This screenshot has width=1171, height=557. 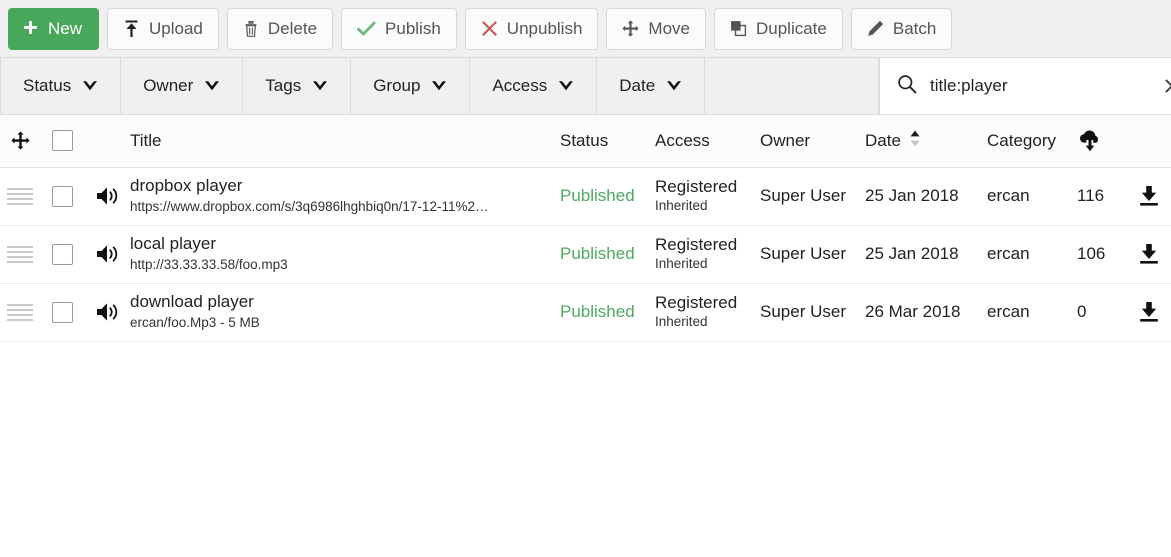 What do you see at coordinates (597, 311) in the screenshot?
I see `status-badge: Published` at bounding box center [597, 311].